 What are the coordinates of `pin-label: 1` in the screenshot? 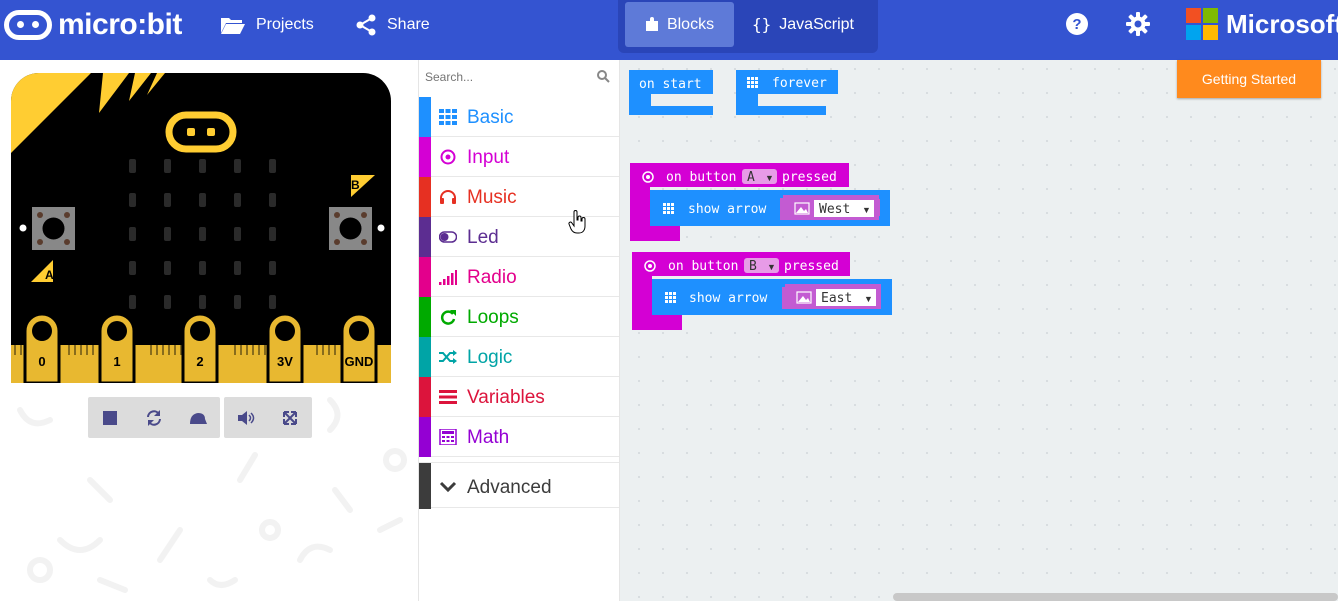 It's located at (116, 361).